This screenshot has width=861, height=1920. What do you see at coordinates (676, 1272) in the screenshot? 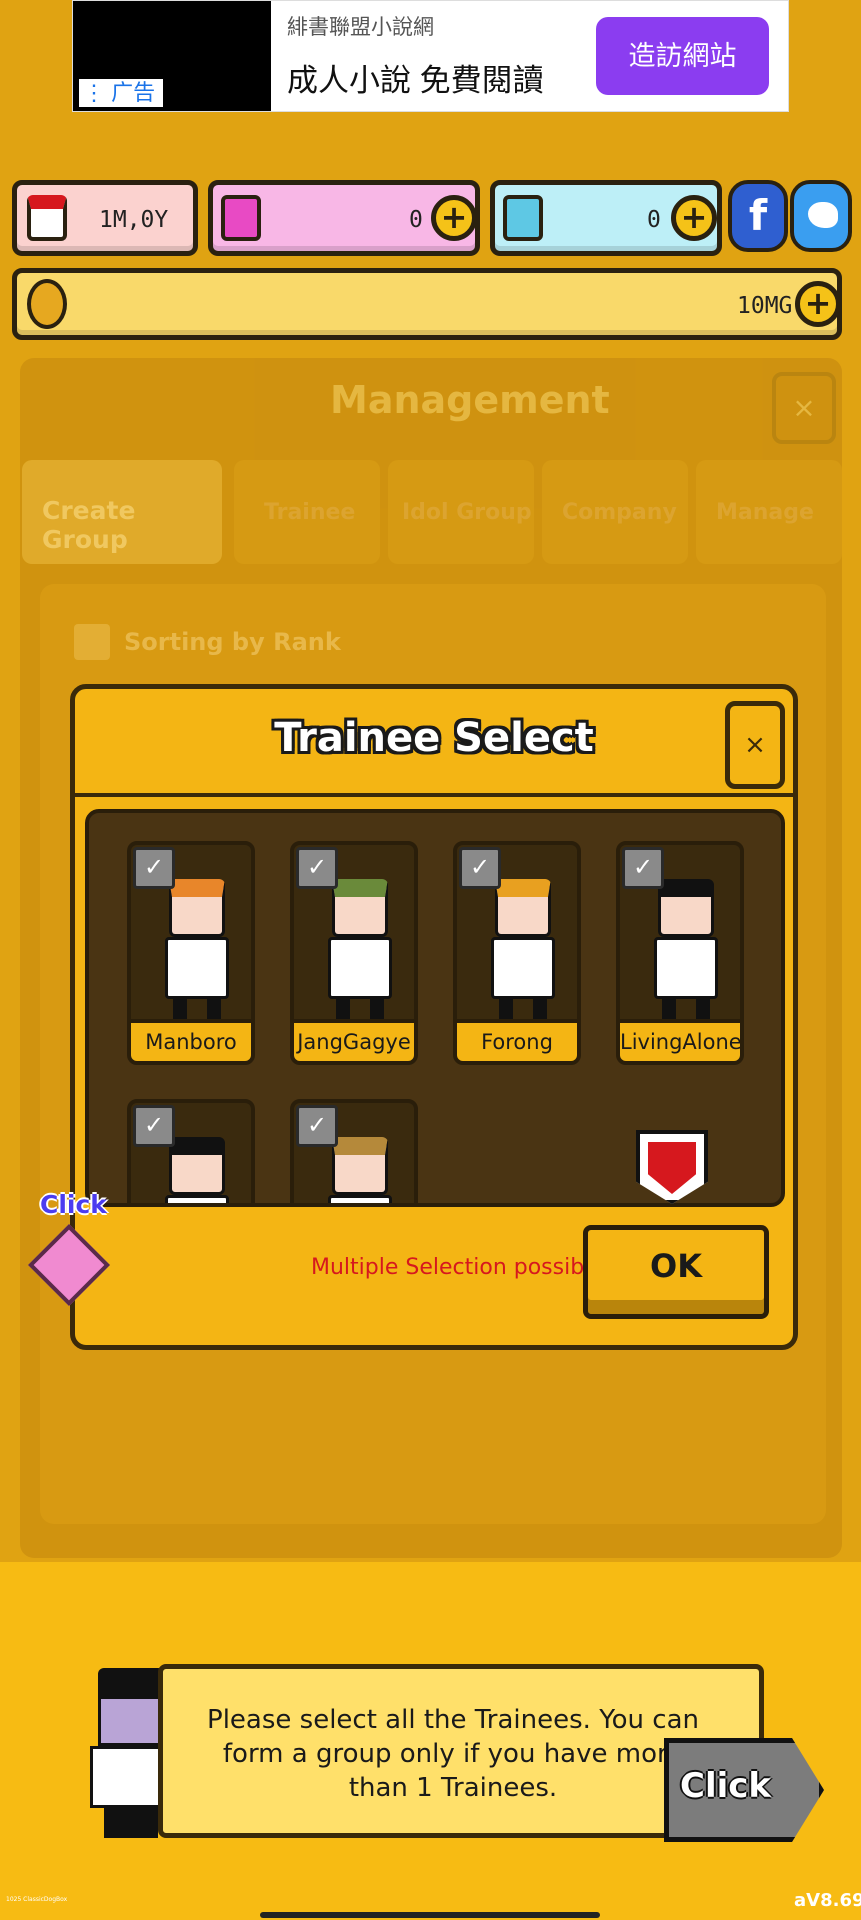
I see `ok-button: OK` at bounding box center [676, 1272].